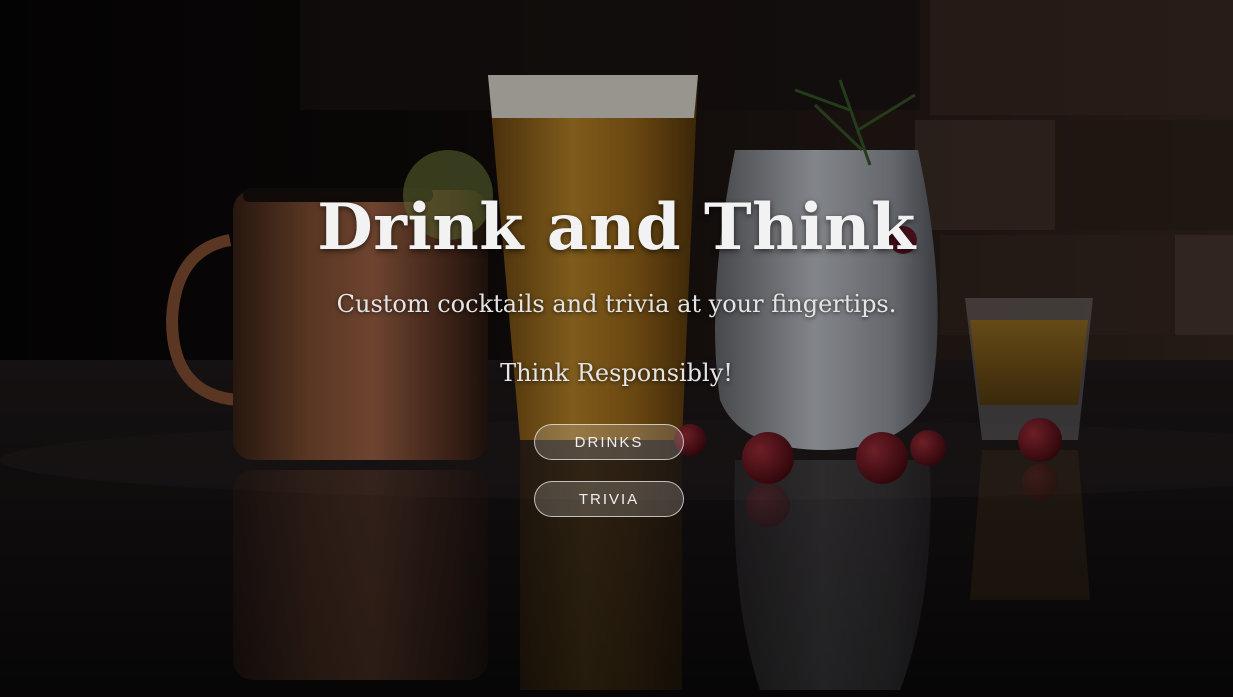  Describe the element at coordinates (616, 227) in the screenshot. I see `page-title: Drink and Think` at that location.